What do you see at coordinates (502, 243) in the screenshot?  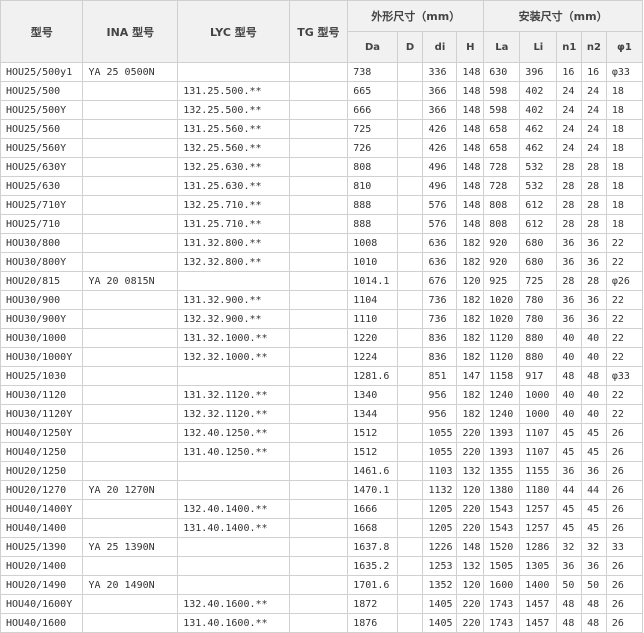 I see `cell-la: 920` at bounding box center [502, 243].